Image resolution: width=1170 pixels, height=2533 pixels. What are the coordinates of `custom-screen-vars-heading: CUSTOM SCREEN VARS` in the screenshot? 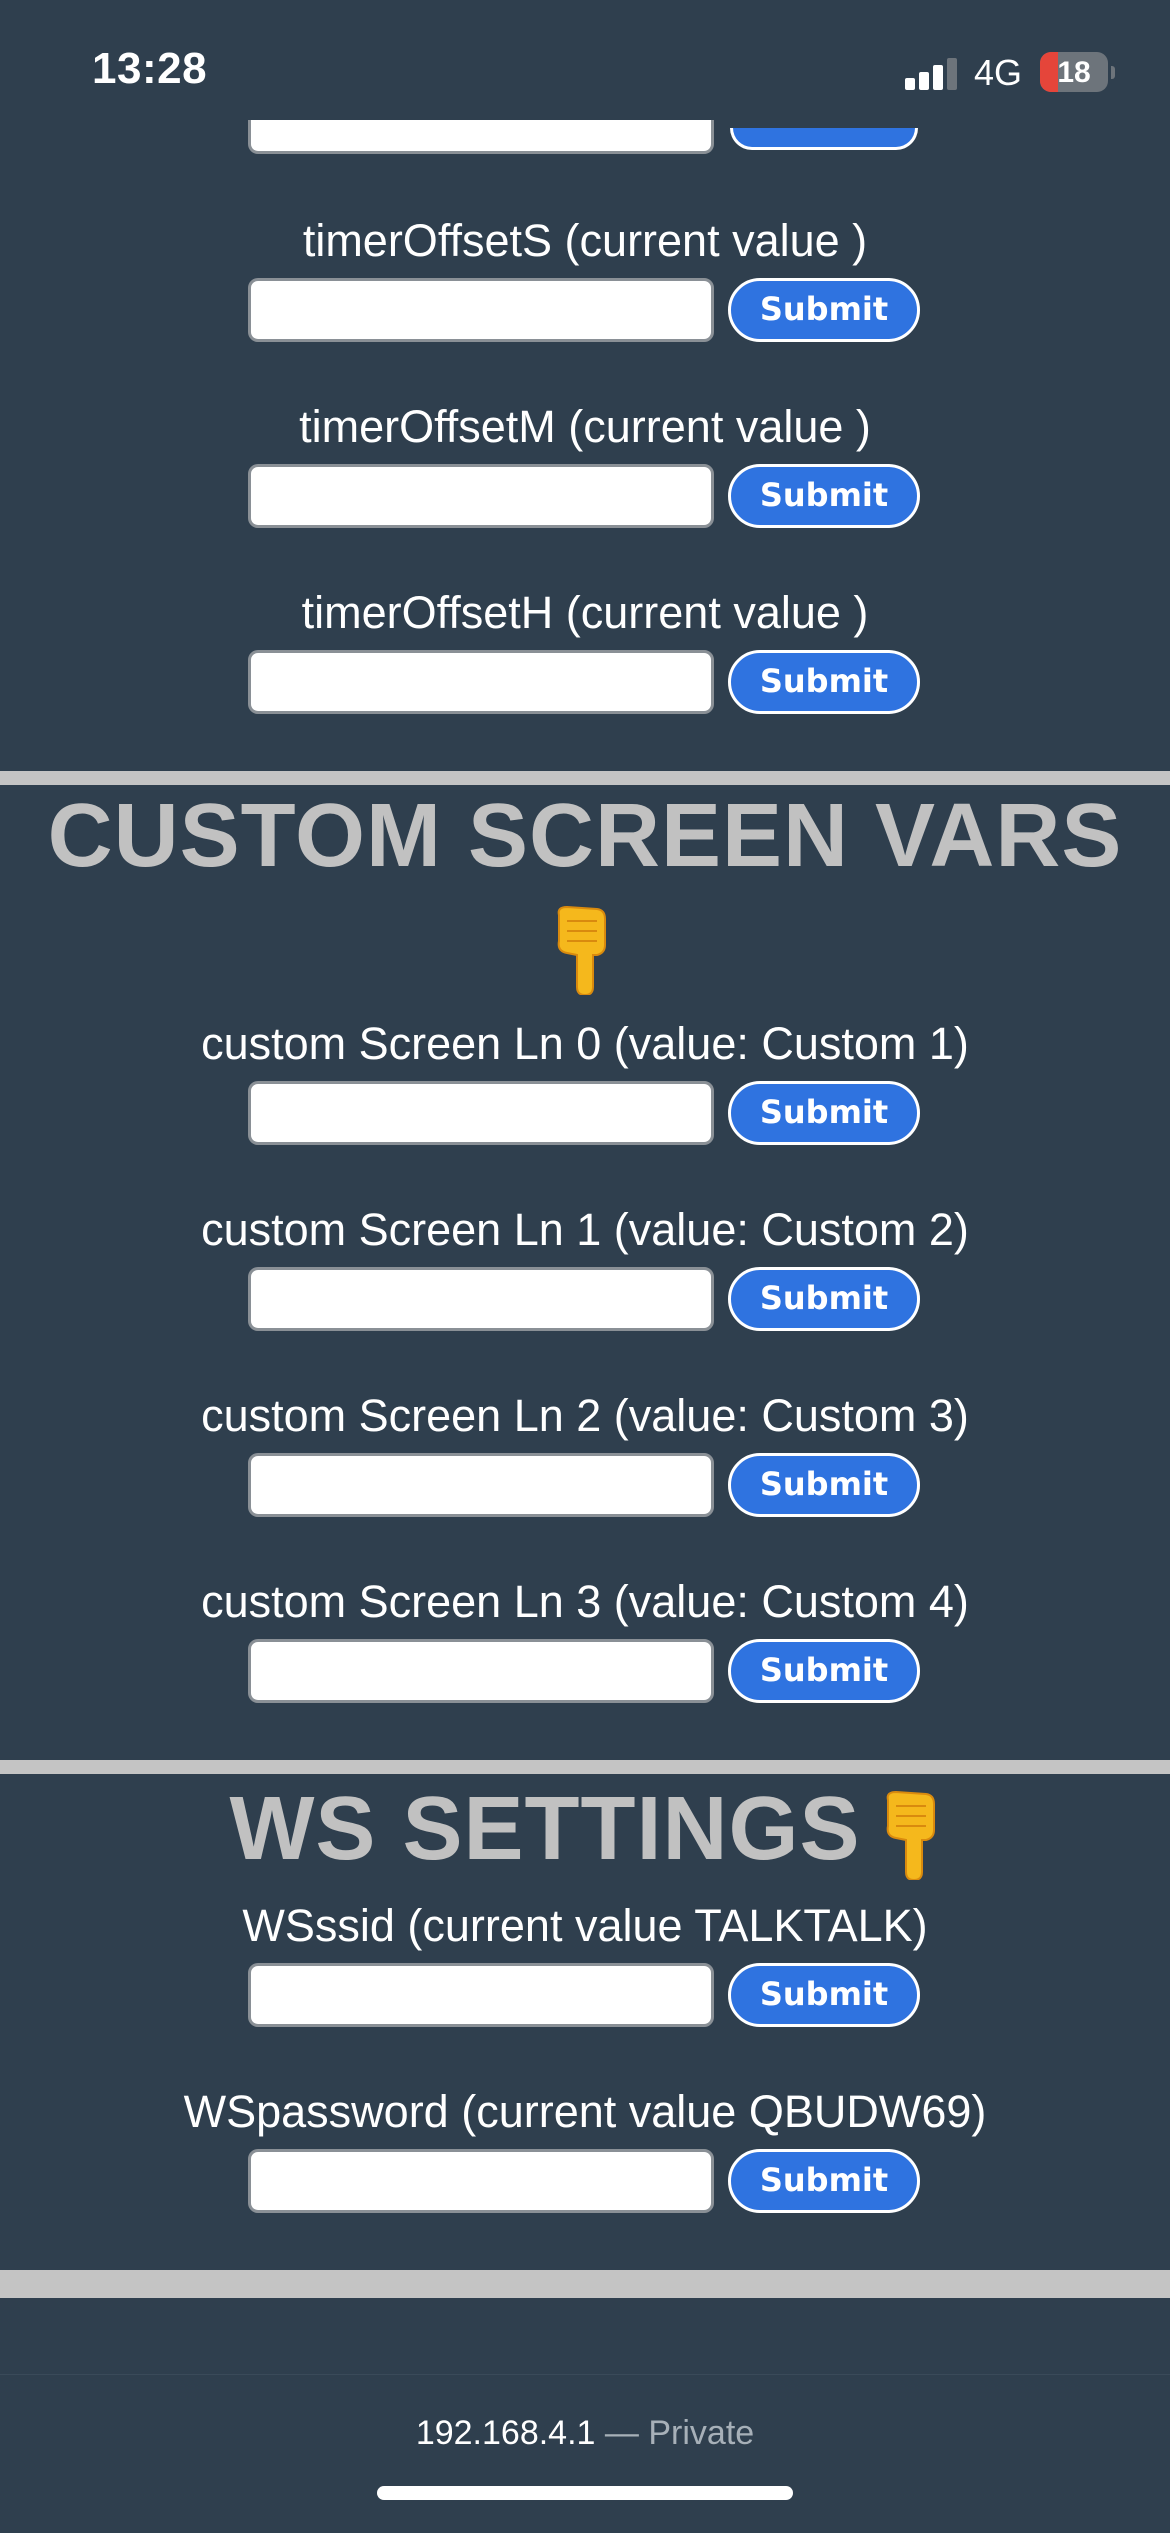 It's located at (585, 836).